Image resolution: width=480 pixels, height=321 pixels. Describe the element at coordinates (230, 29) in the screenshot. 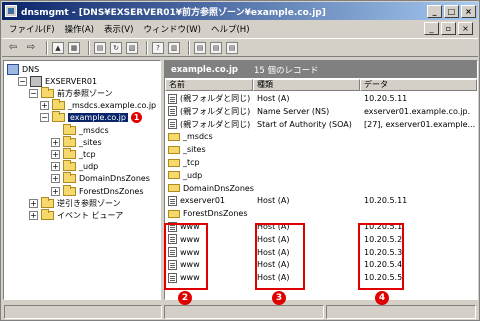

I see `menu-item: ヘルプ(H)` at that location.